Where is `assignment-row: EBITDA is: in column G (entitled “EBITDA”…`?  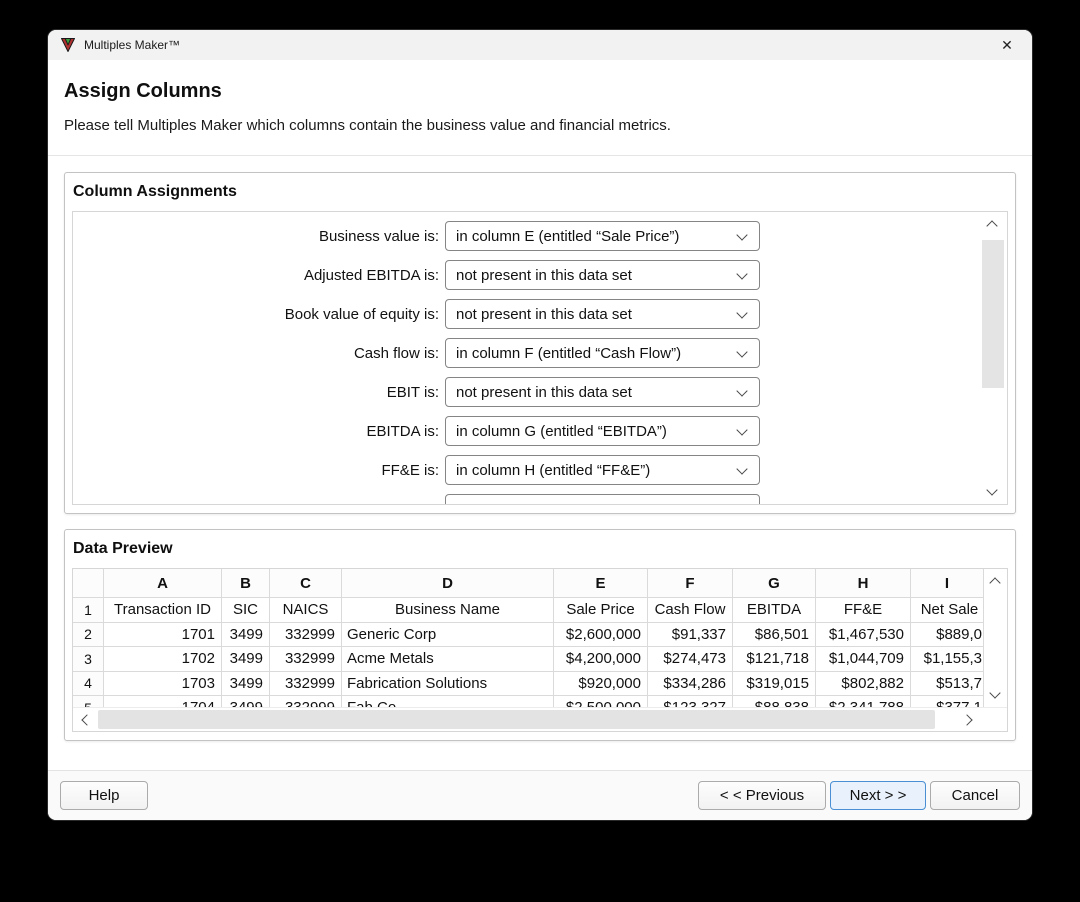
assignment-row: EBITDA is: in column G (entitled “EBITDA”… is located at coordinates (540, 431).